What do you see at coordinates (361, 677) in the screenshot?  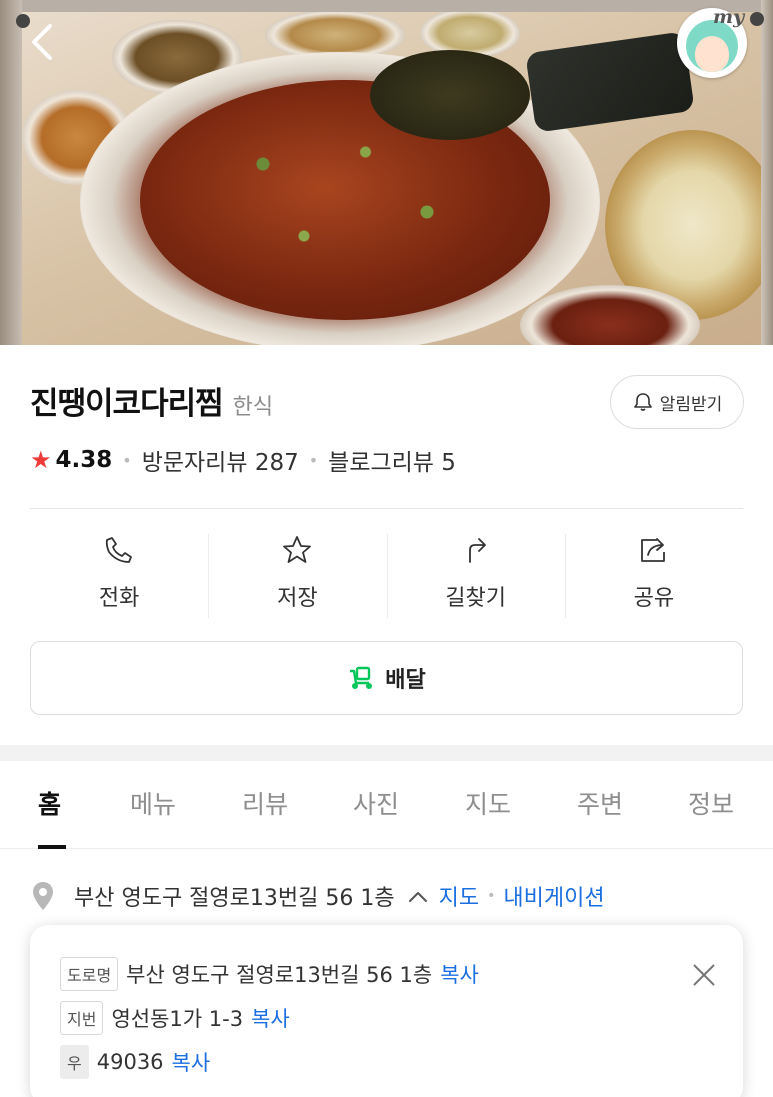 I see `delivery-scooter-icon` at bounding box center [361, 677].